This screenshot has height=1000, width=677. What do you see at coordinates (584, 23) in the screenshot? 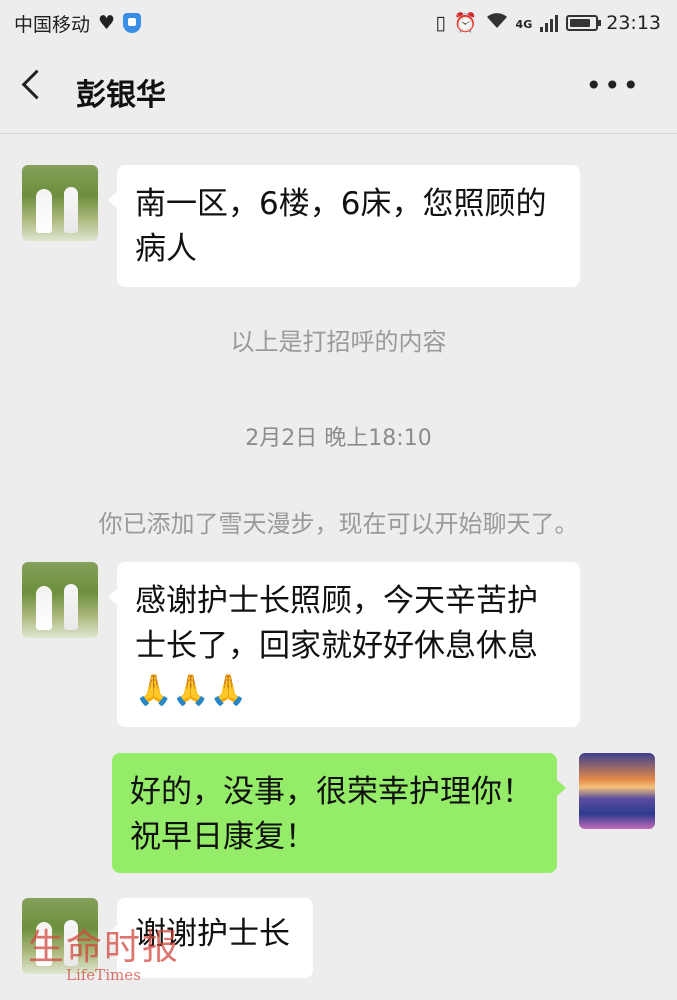
I see `battery-icon` at bounding box center [584, 23].